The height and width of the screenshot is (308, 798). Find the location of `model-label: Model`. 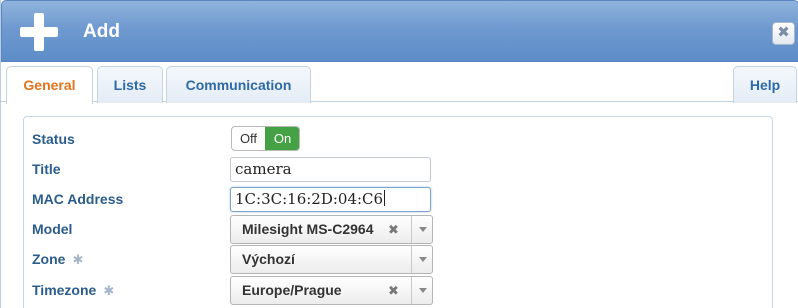

model-label: Model is located at coordinates (52, 229).